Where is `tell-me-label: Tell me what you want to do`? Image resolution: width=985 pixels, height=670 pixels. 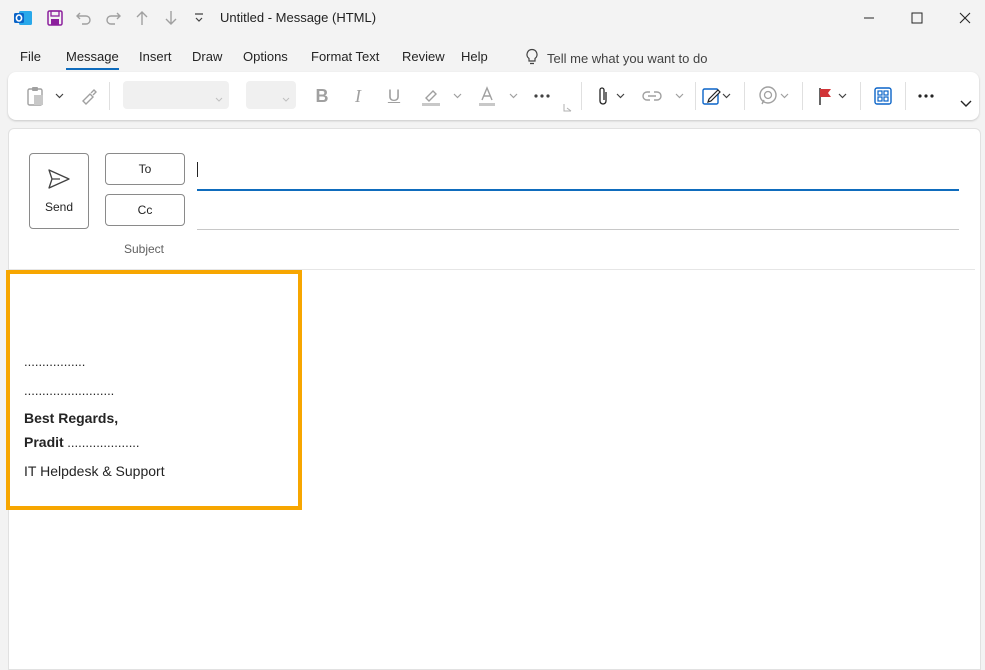 tell-me-label: Tell me what you want to do is located at coordinates (627, 58).